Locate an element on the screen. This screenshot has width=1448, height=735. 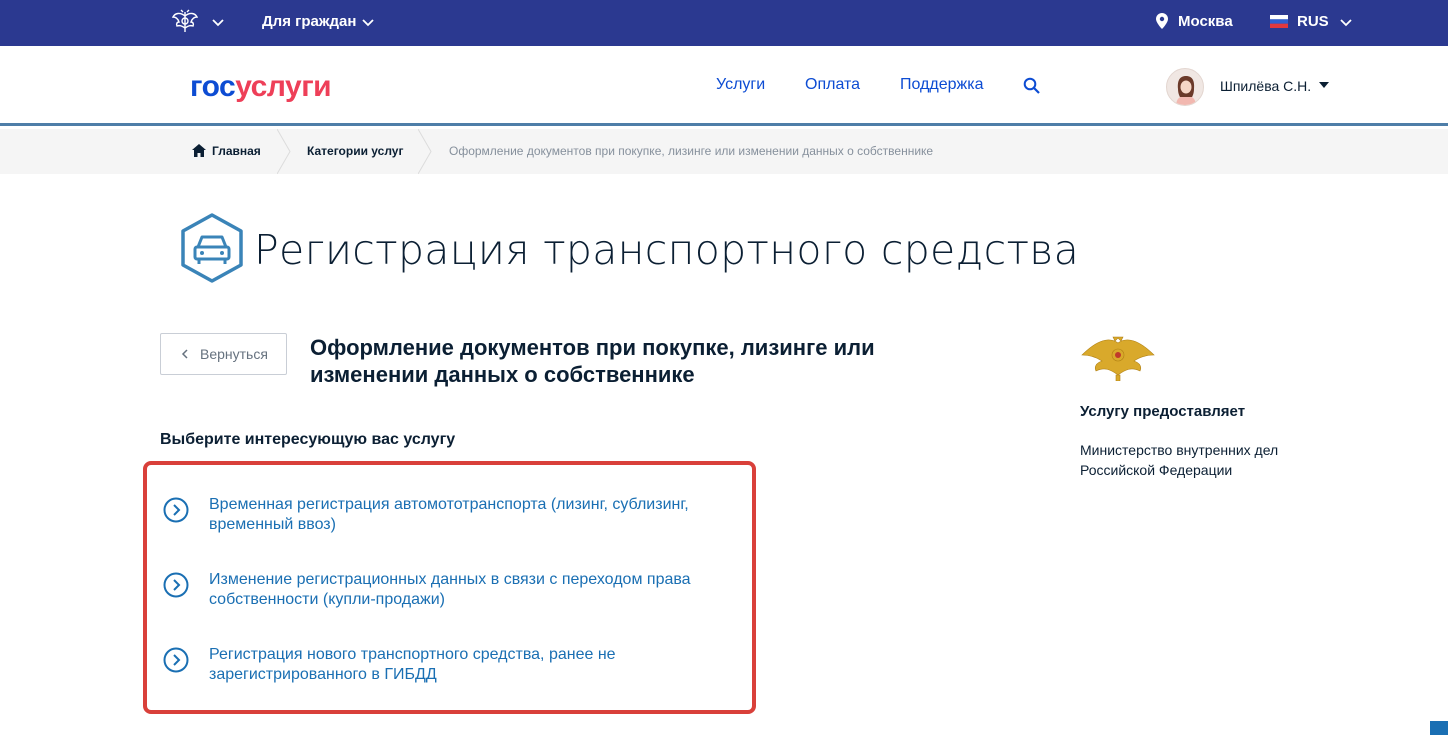
logo-text-gos: гос is located at coordinates (213, 86).